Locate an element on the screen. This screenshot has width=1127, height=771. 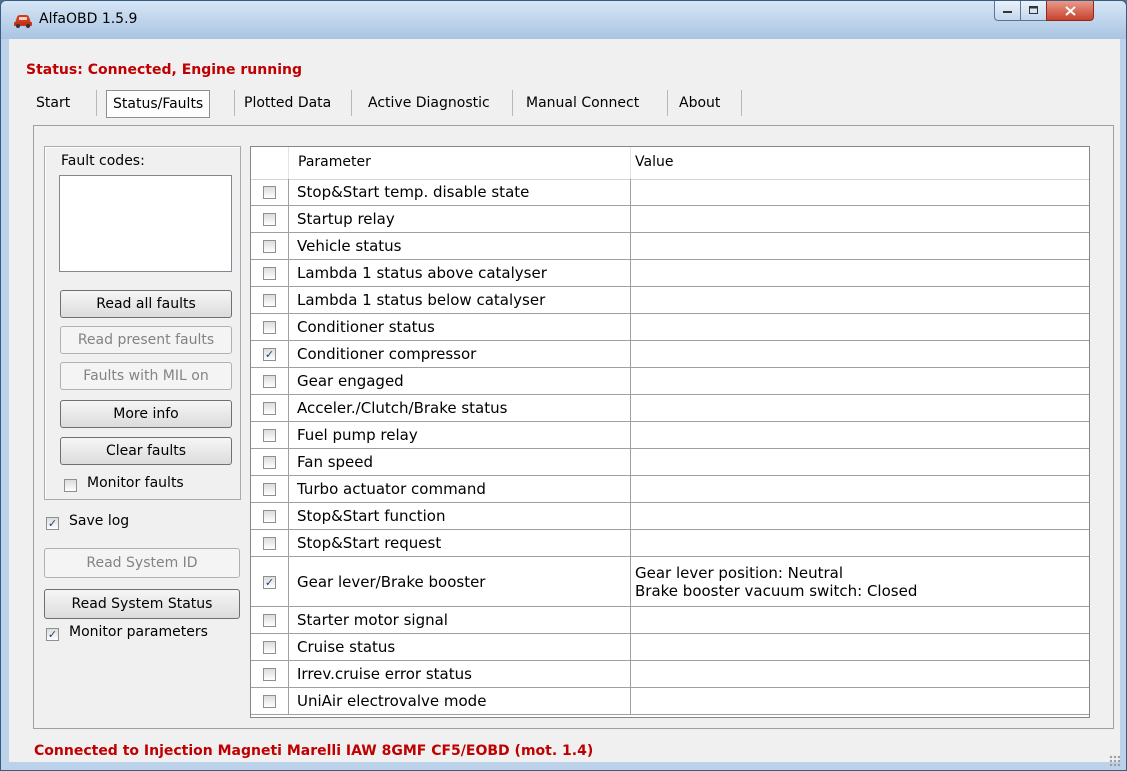
read-system-status-button: Read System Status is located at coordinates (142, 604).